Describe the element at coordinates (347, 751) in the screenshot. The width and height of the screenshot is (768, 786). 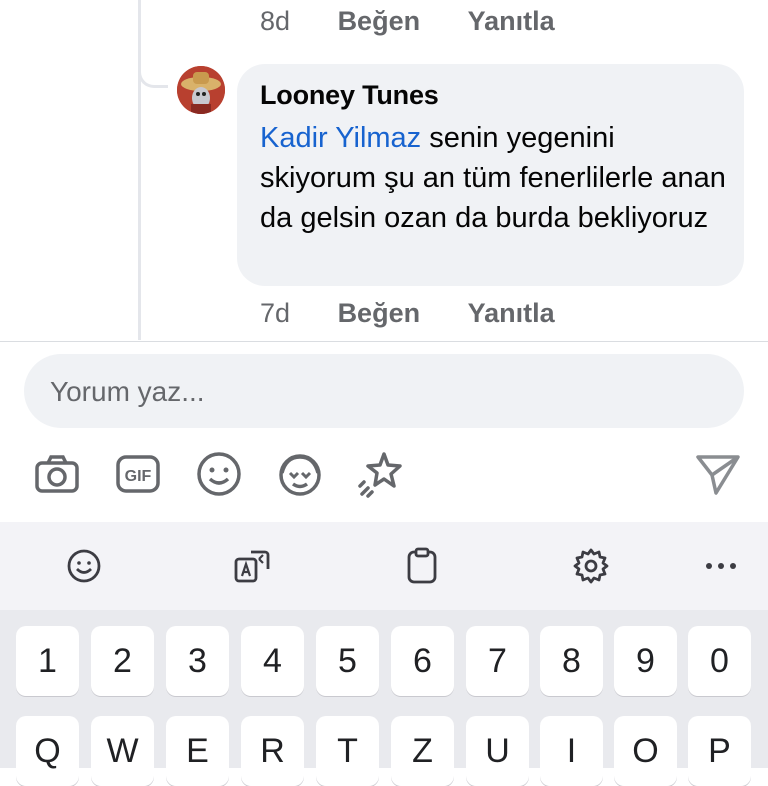
I see `key-t: T` at that location.